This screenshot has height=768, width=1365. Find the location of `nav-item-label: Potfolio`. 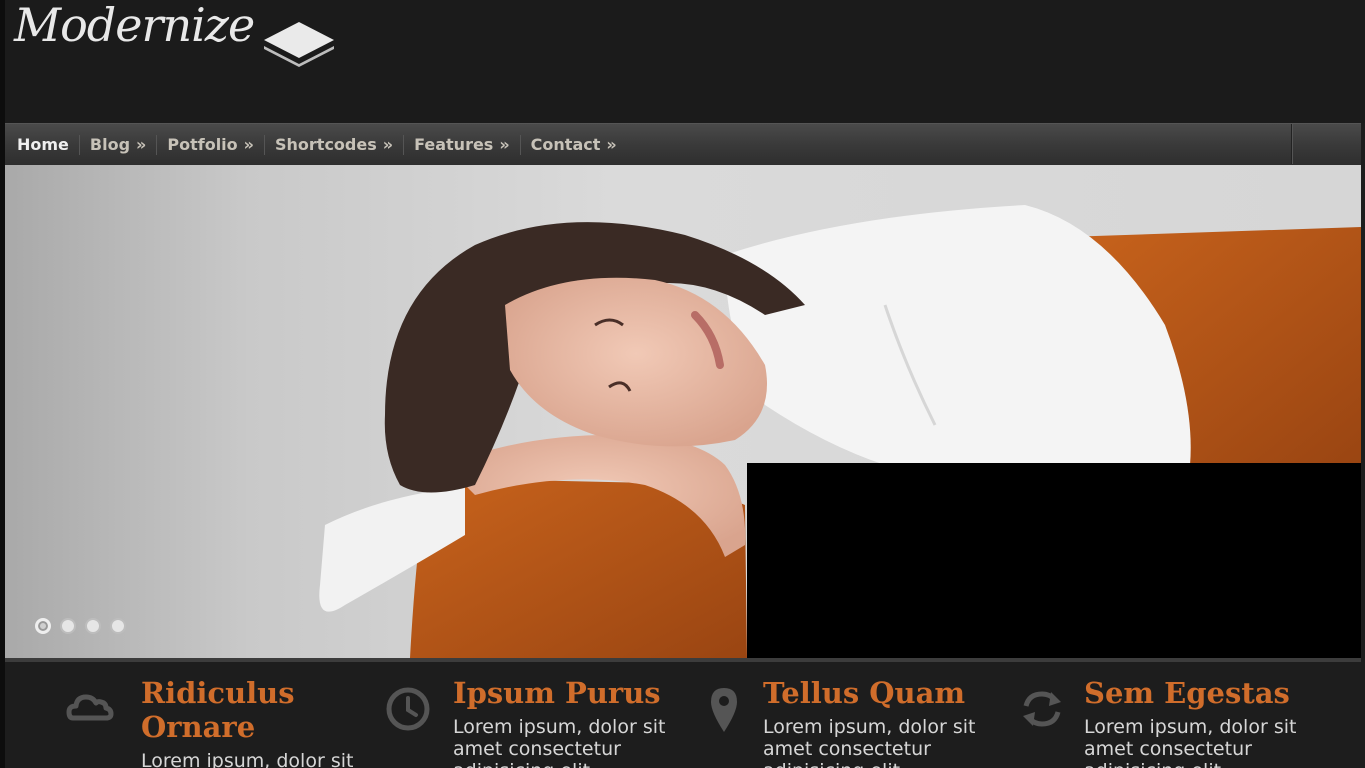

nav-item-label: Potfolio is located at coordinates (202, 144).